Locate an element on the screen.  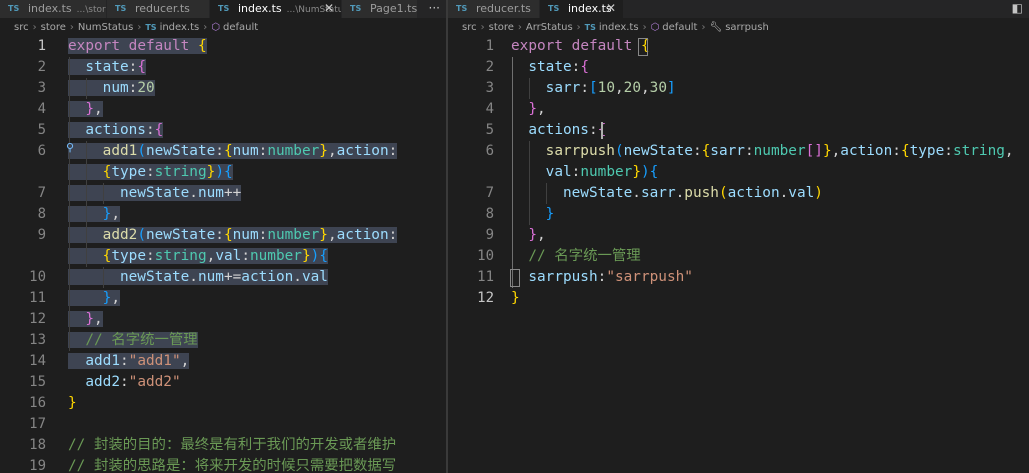
code-text: newState.num+=action.val is located at coordinates (257, 277).